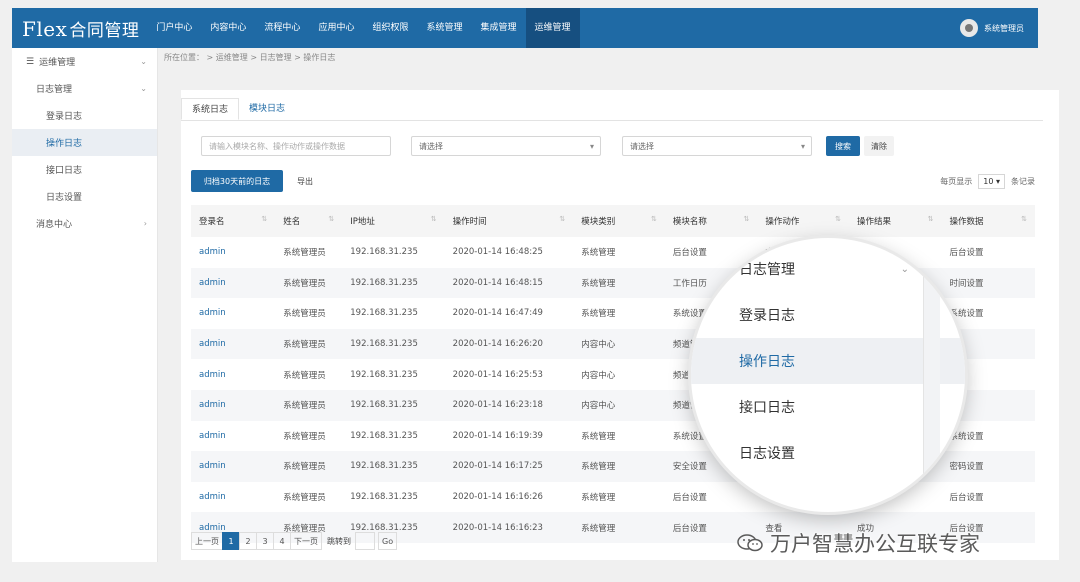 Image resolution: width=1080 pixels, height=582 pixels. I want to click on column-header-label: 操作数据, so click(966, 222).